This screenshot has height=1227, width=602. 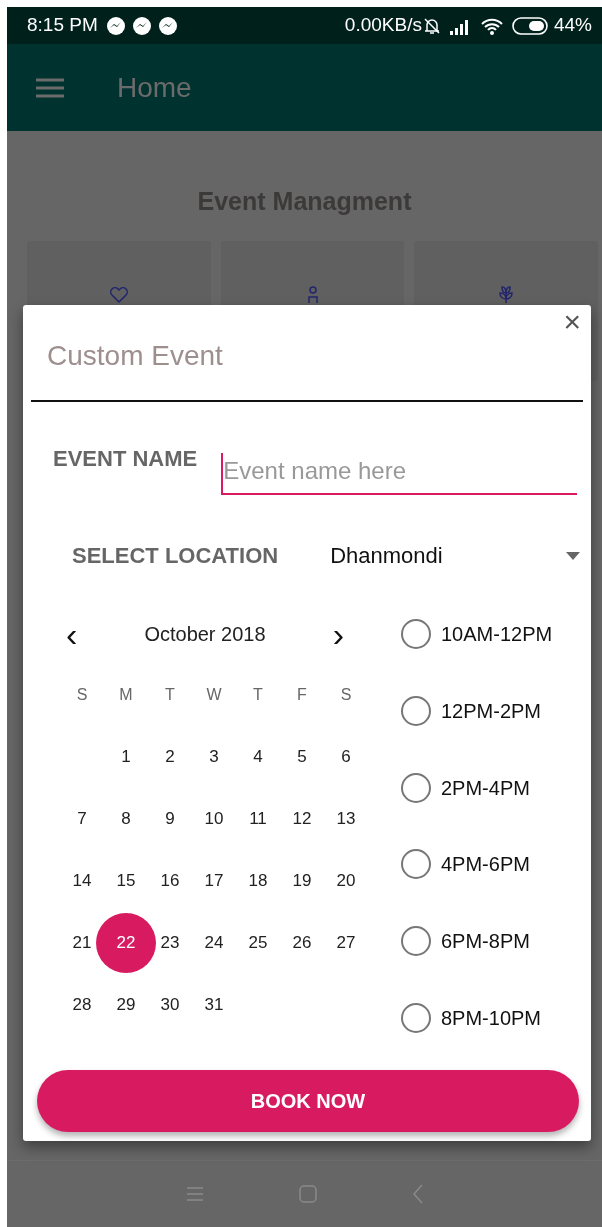 I want to click on battery-level: 44%, so click(x=572, y=25).